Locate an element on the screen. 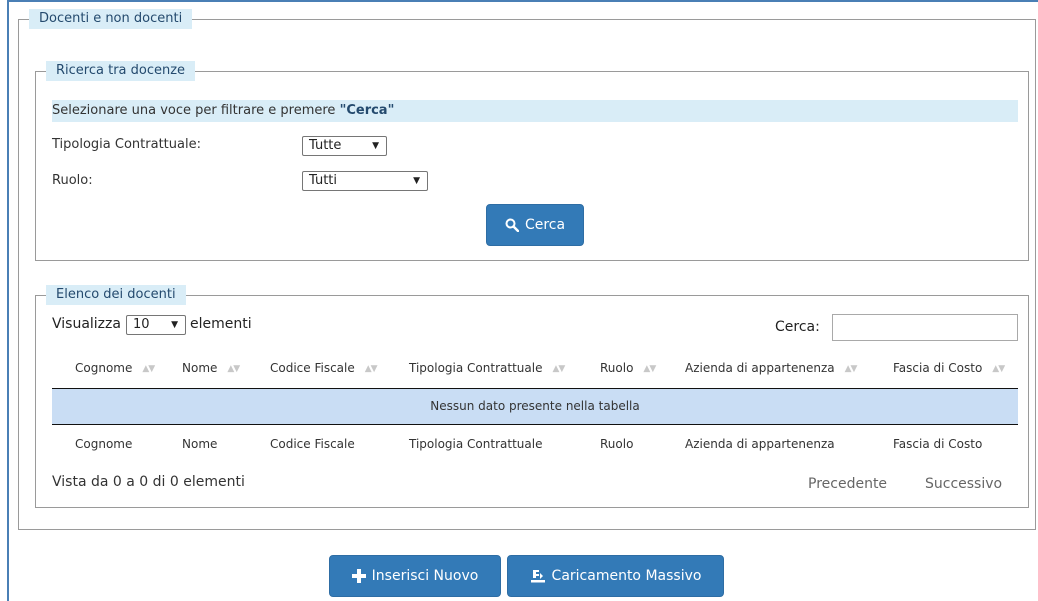 This screenshot has width=1038, height=601. column-header-ruolo: Ruolo ▲▼ is located at coordinates (628, 368).